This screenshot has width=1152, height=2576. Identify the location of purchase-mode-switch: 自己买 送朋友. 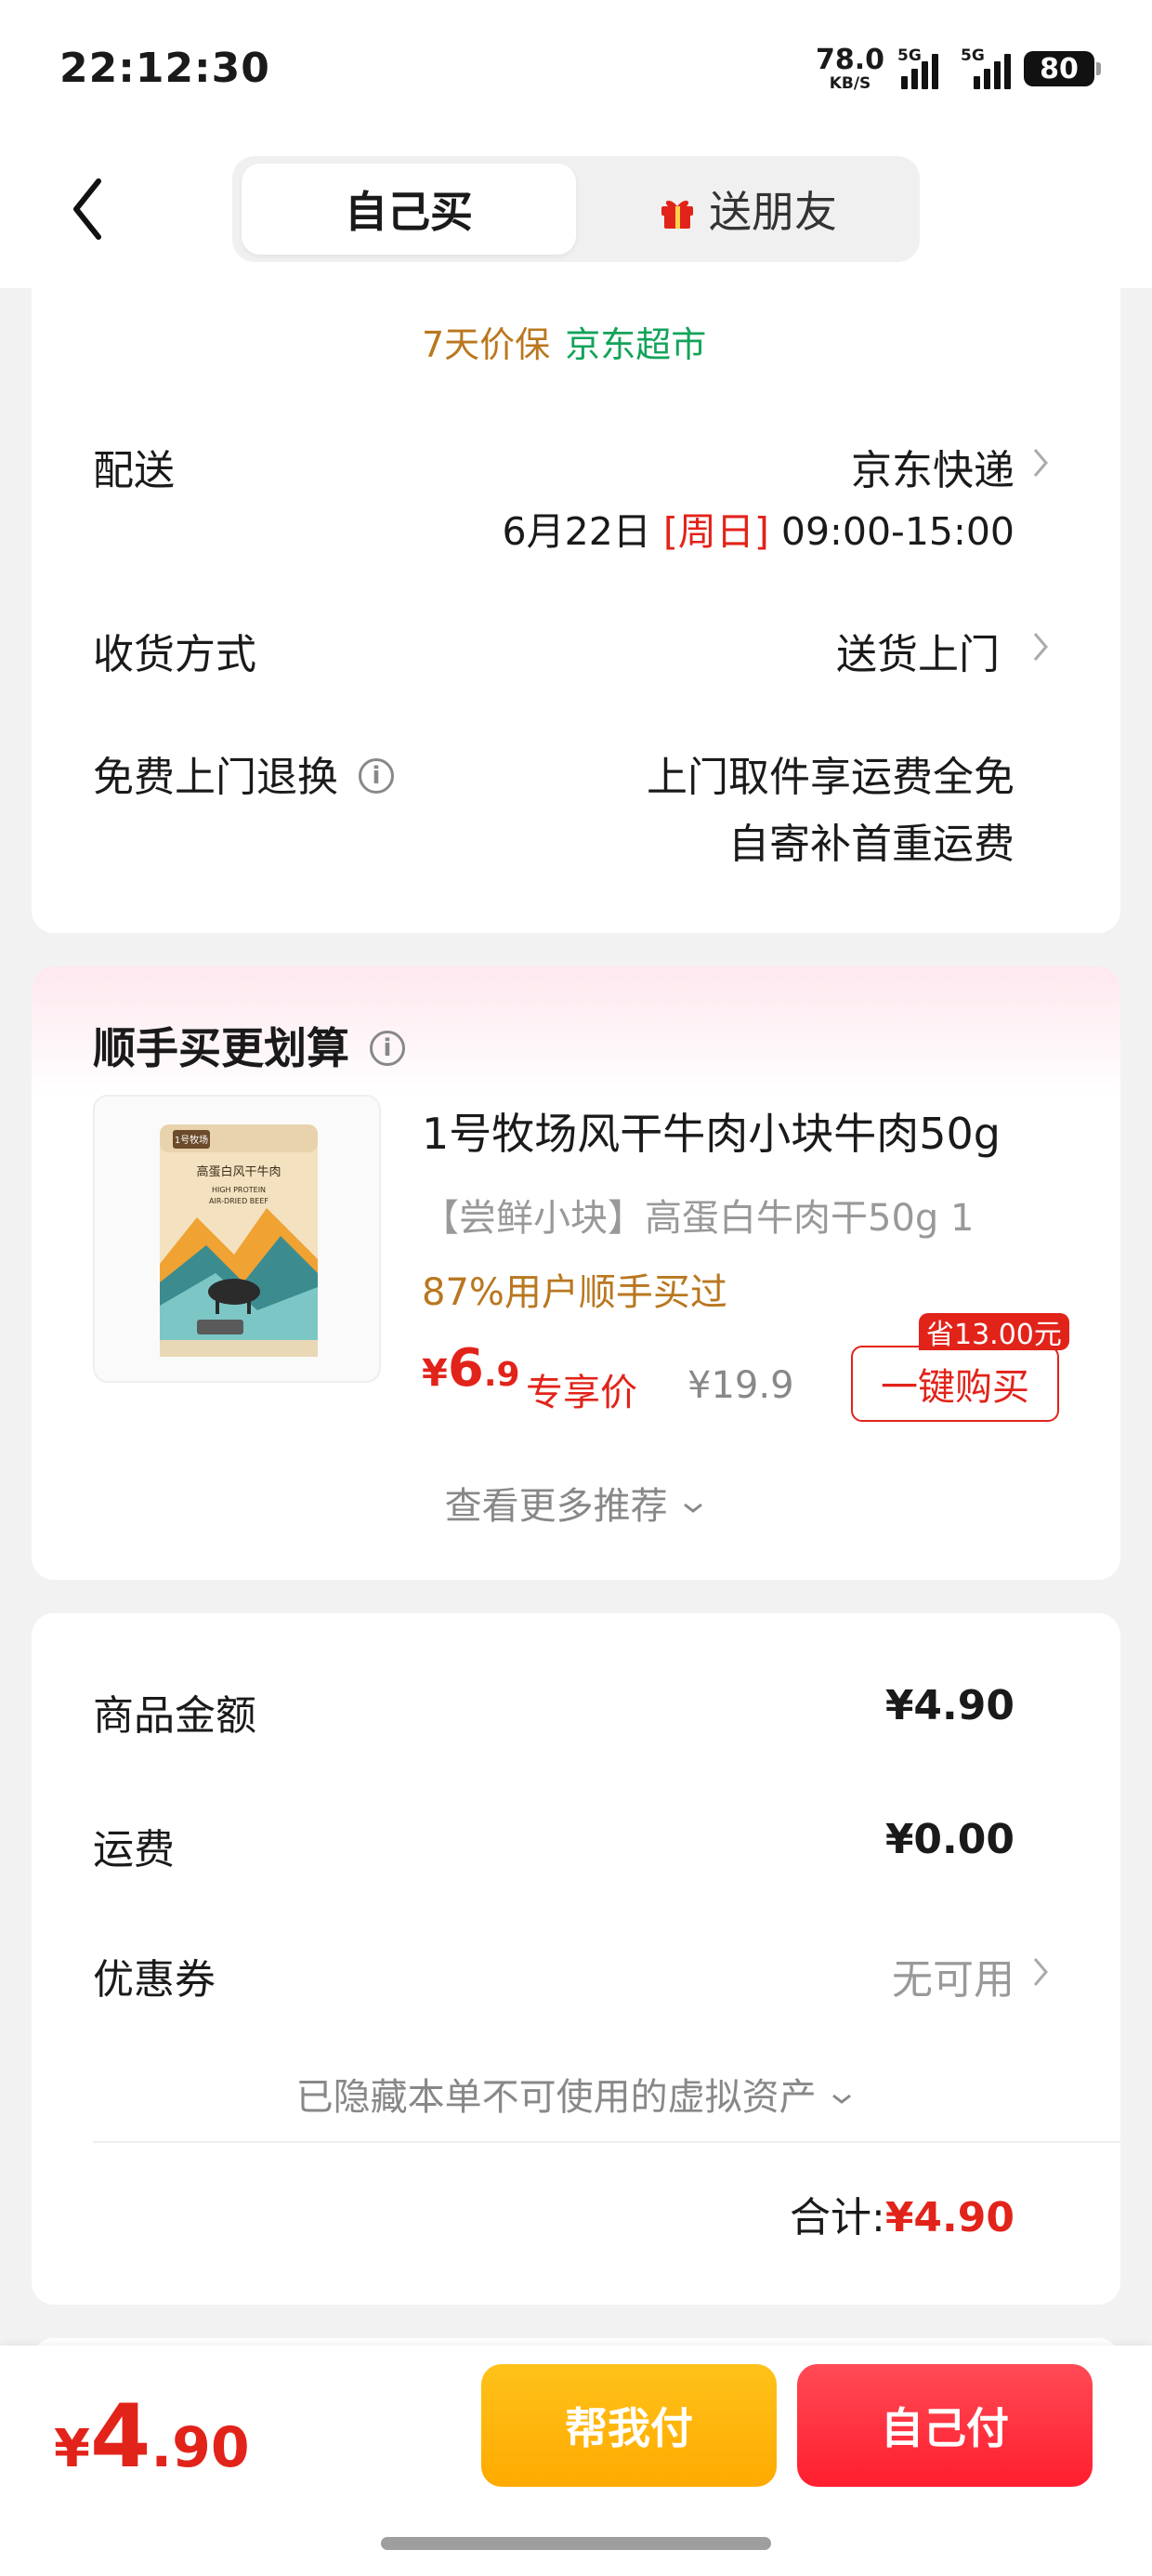
(576, 209).